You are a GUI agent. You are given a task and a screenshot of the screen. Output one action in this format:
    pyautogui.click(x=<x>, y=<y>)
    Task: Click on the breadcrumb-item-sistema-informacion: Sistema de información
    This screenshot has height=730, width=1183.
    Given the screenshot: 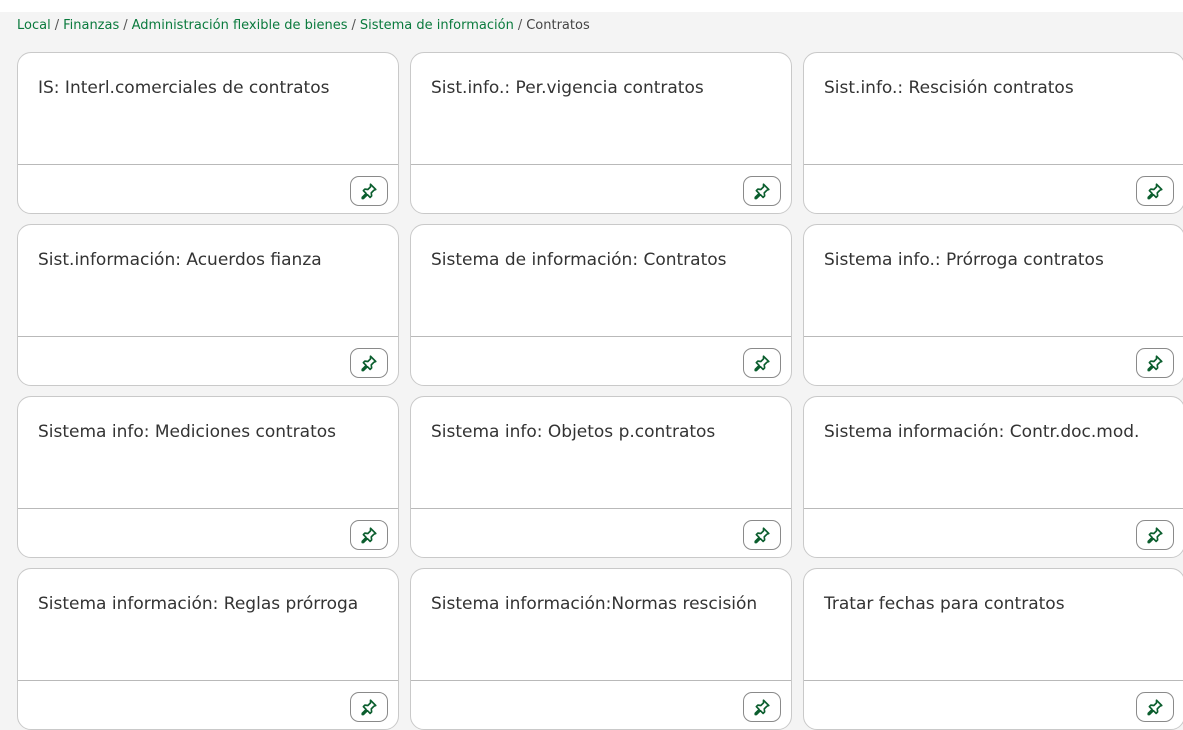 What is the action you would take?
    pyautogui.click(x=437, y=25)
    